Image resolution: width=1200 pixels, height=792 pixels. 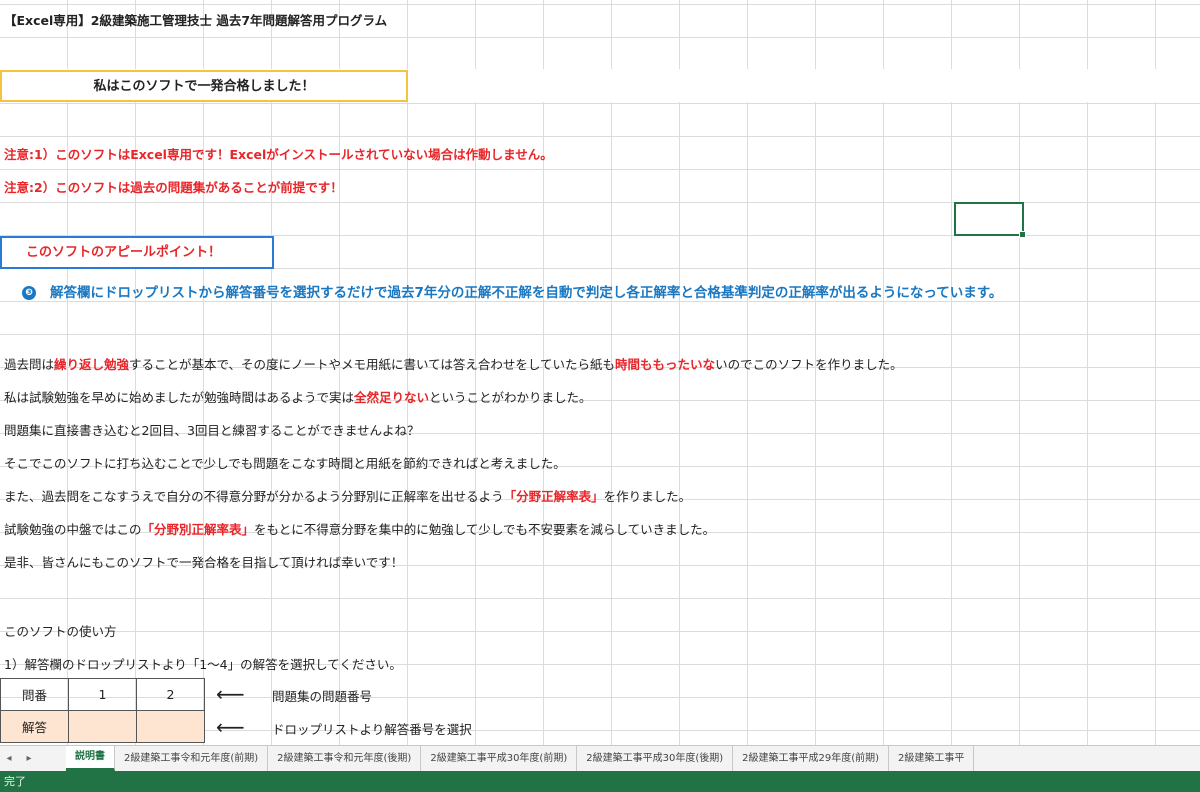 I want to click on tab-scroll-next-icon: ▸, so click(x=29, y=759).